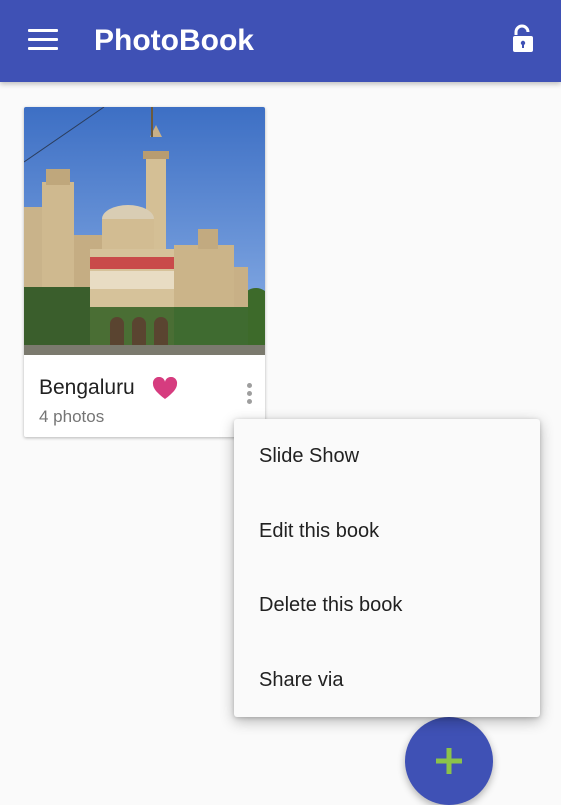  I want to click on menu-item-delete-book: Delete this book, so click(387, 605).